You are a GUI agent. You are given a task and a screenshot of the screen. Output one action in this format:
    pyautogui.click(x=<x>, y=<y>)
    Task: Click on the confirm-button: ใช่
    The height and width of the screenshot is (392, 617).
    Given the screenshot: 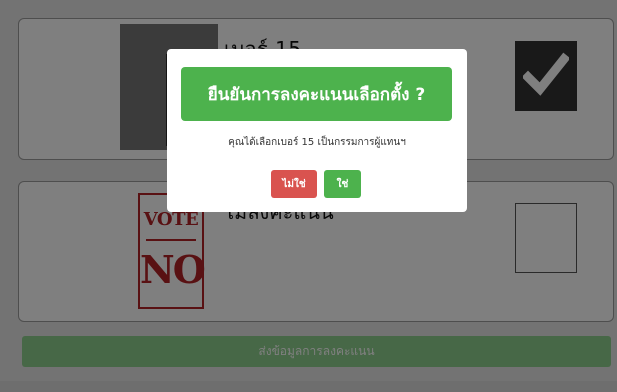 What is the action you would take?
    pyautogui.click(x=342, y=184)
    